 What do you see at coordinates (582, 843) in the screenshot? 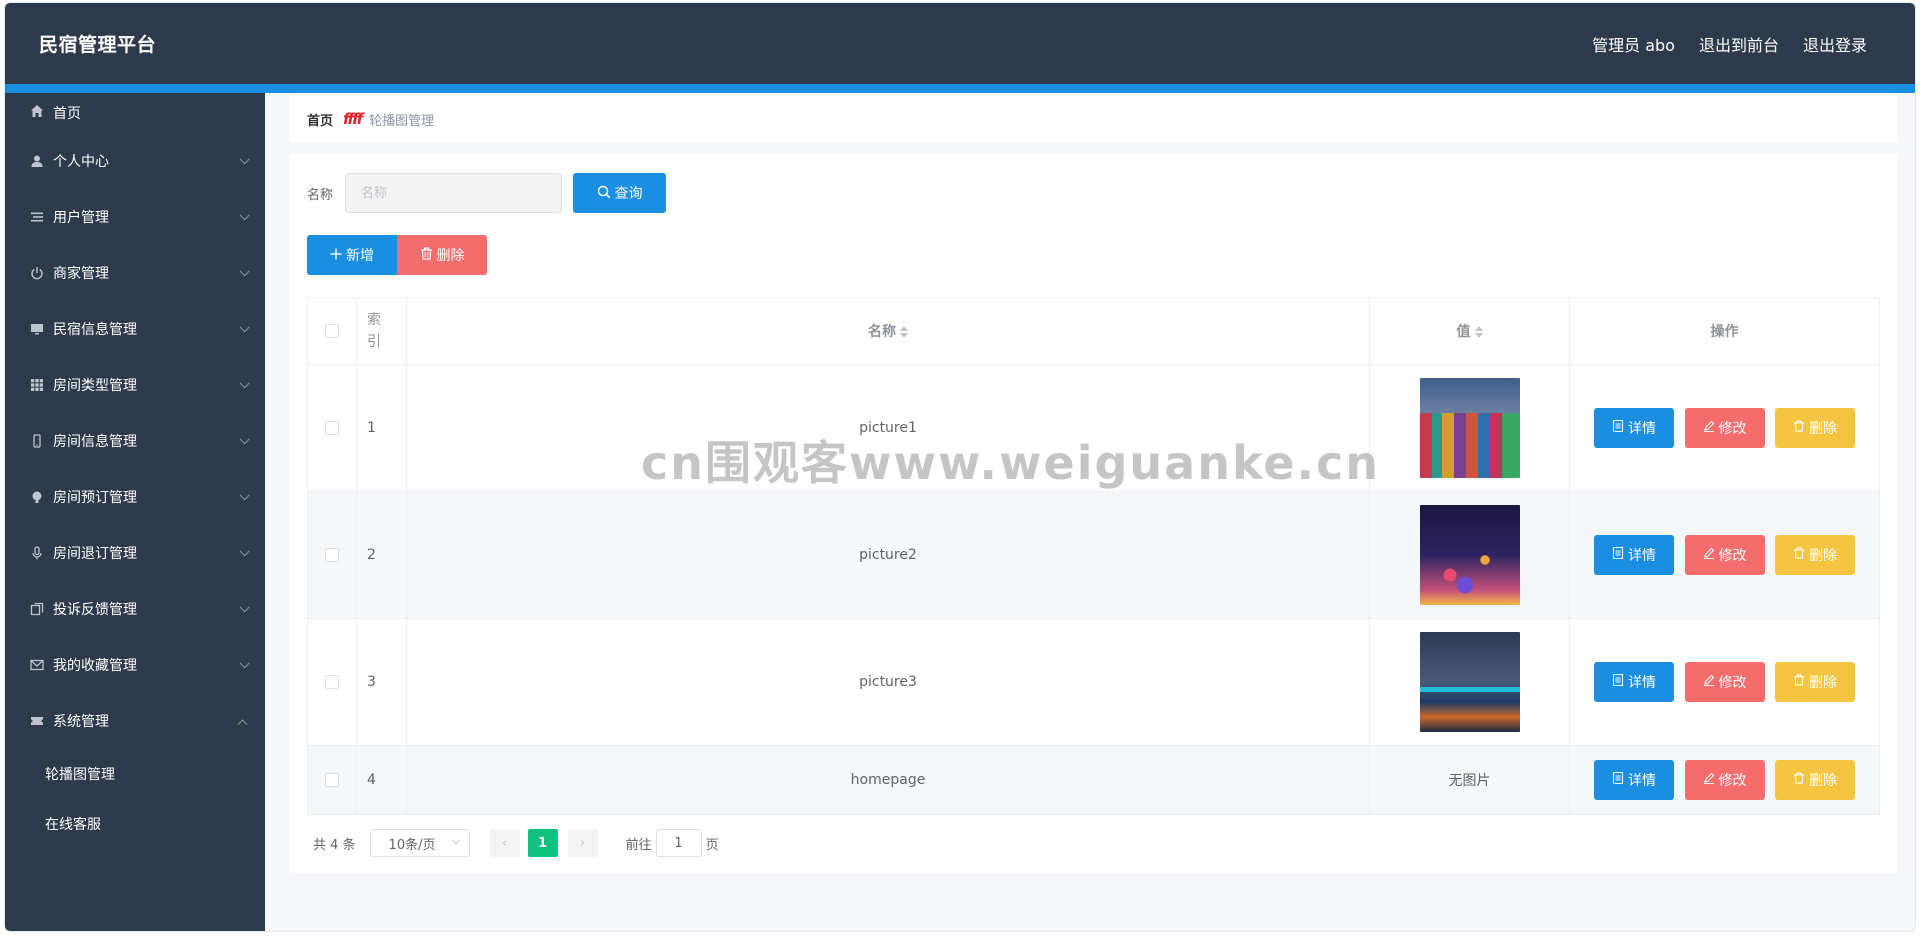
I see `next-page-button: ›` at bounding box center [582, 843].